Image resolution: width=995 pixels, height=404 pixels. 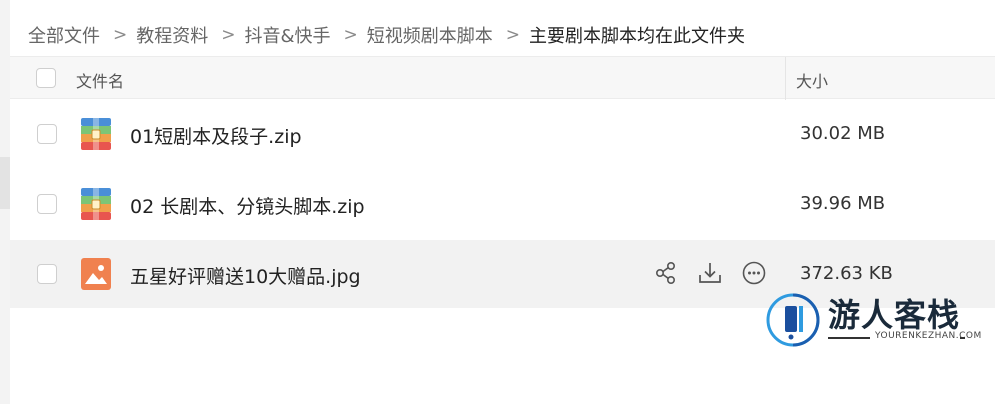 I want to click on download-icon, so click(x=710, y=273).